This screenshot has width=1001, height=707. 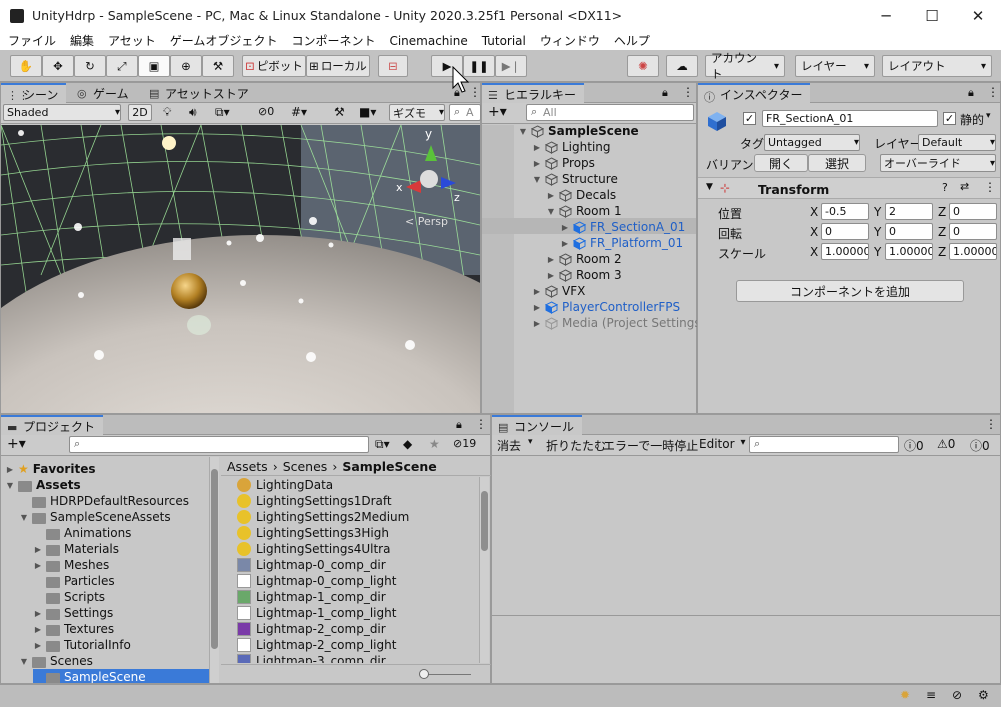 I want to click on tab-game: ◎ ゲーム, so click(x=104, y=93).